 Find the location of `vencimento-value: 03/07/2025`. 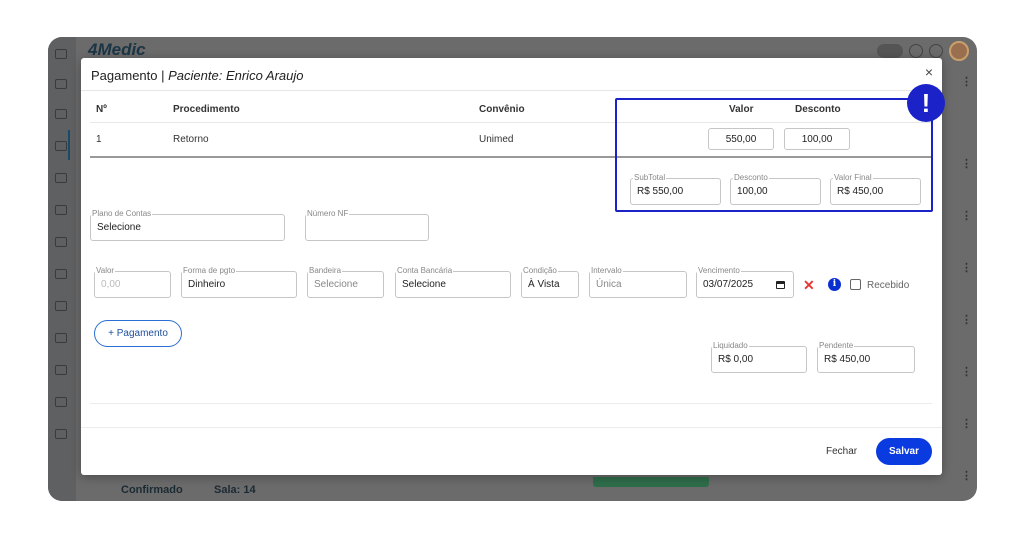

vencimento-value: 03/07/2025 is located at coordinates (728, 284).